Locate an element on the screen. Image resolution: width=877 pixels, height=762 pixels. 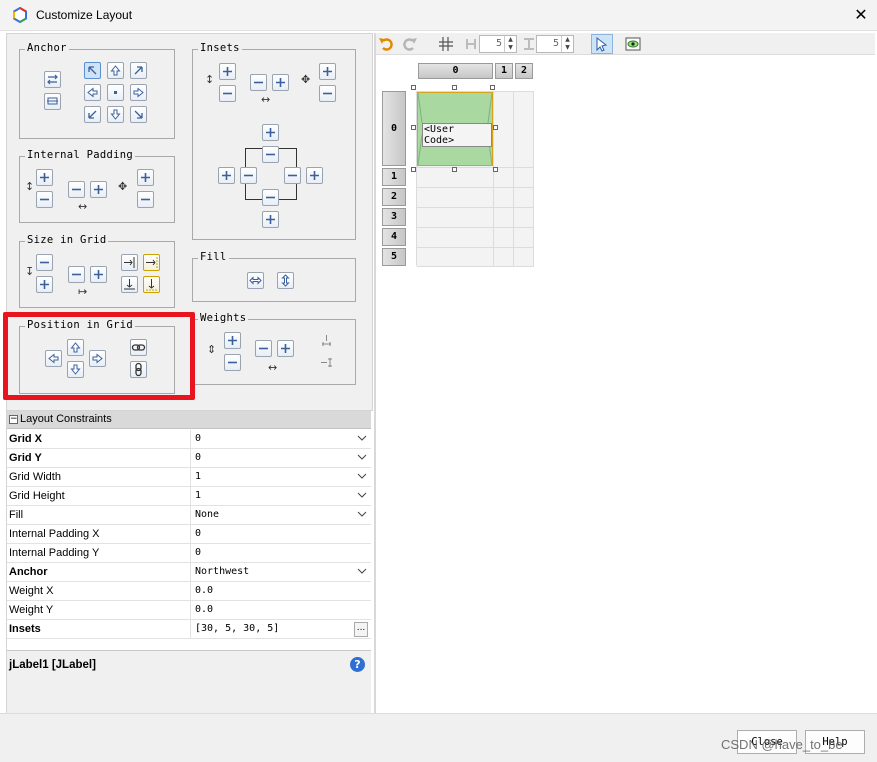
increase-both-padding-button is located at coordinates (145, 177).